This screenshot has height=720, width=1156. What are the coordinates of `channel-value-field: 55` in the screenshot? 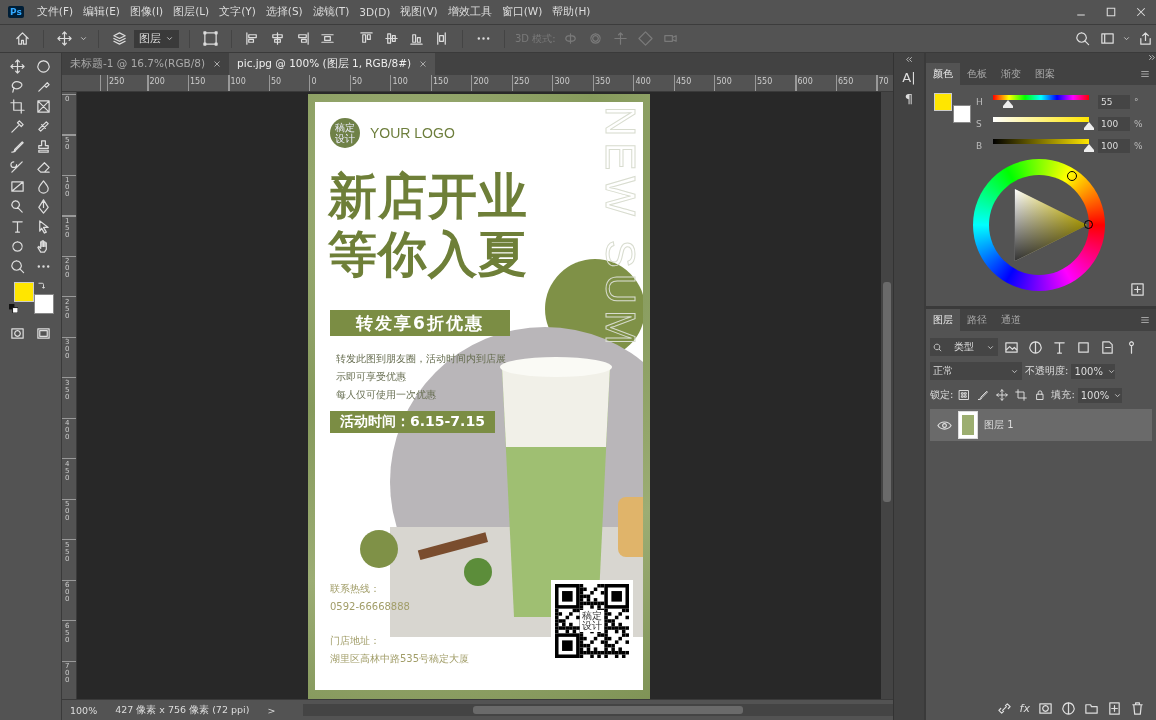 It's located at (1114, 101).